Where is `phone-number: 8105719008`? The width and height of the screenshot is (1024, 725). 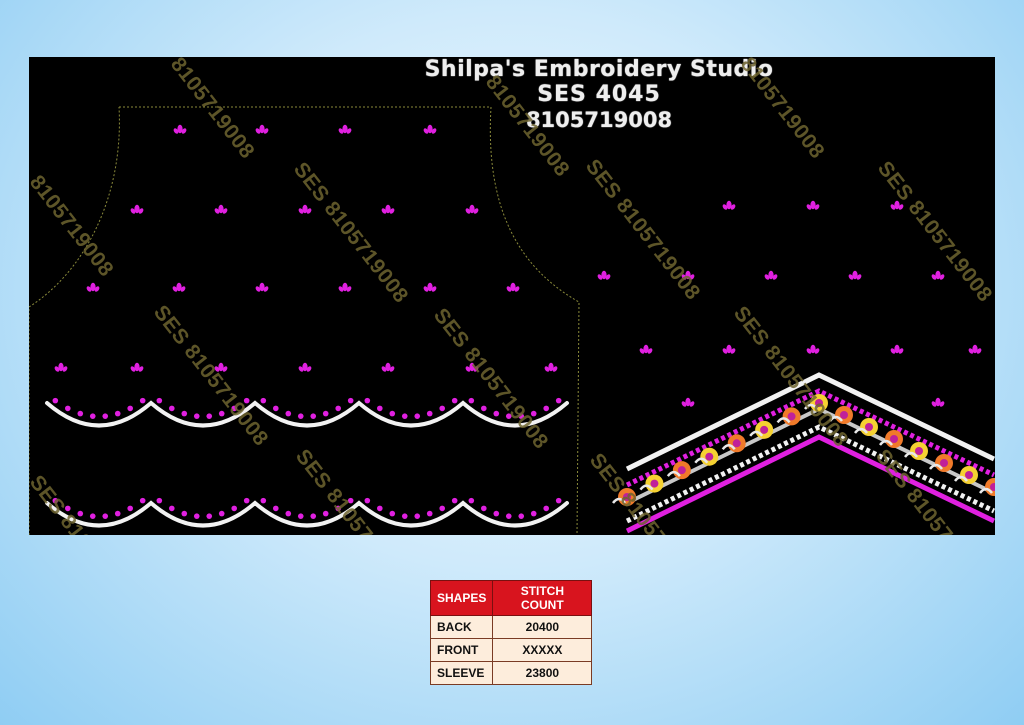 phone-number: 8105719008 is located at coordinates (599, 119).